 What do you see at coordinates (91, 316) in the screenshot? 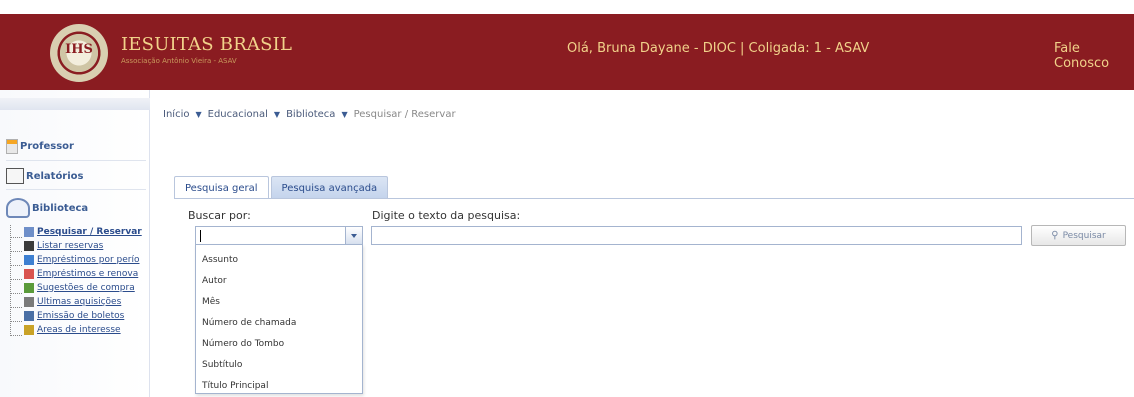
I see `sidebar-item-label: Emissão de boletos` at bounding box center [91, 316].